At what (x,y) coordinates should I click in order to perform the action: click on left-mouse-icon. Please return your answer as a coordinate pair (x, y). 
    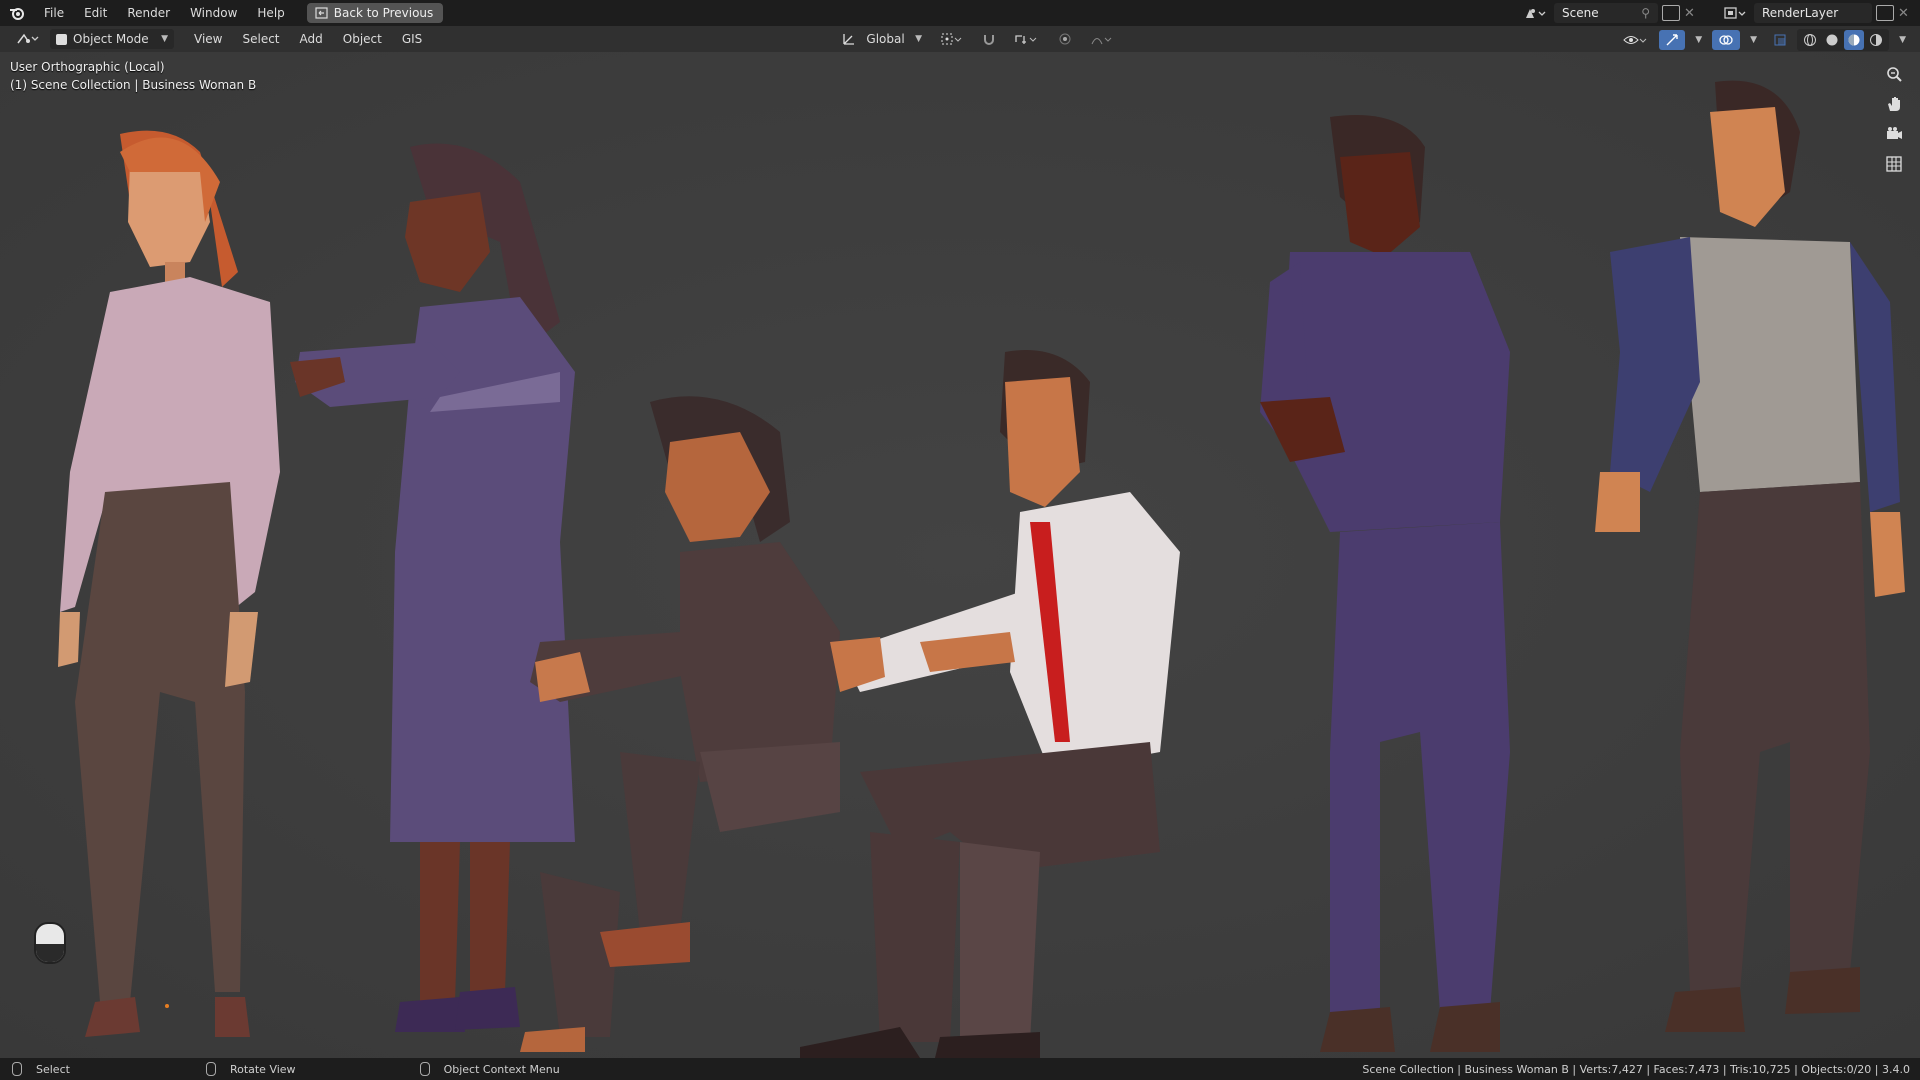
    Looking at the image, I should click on (17, 1069).